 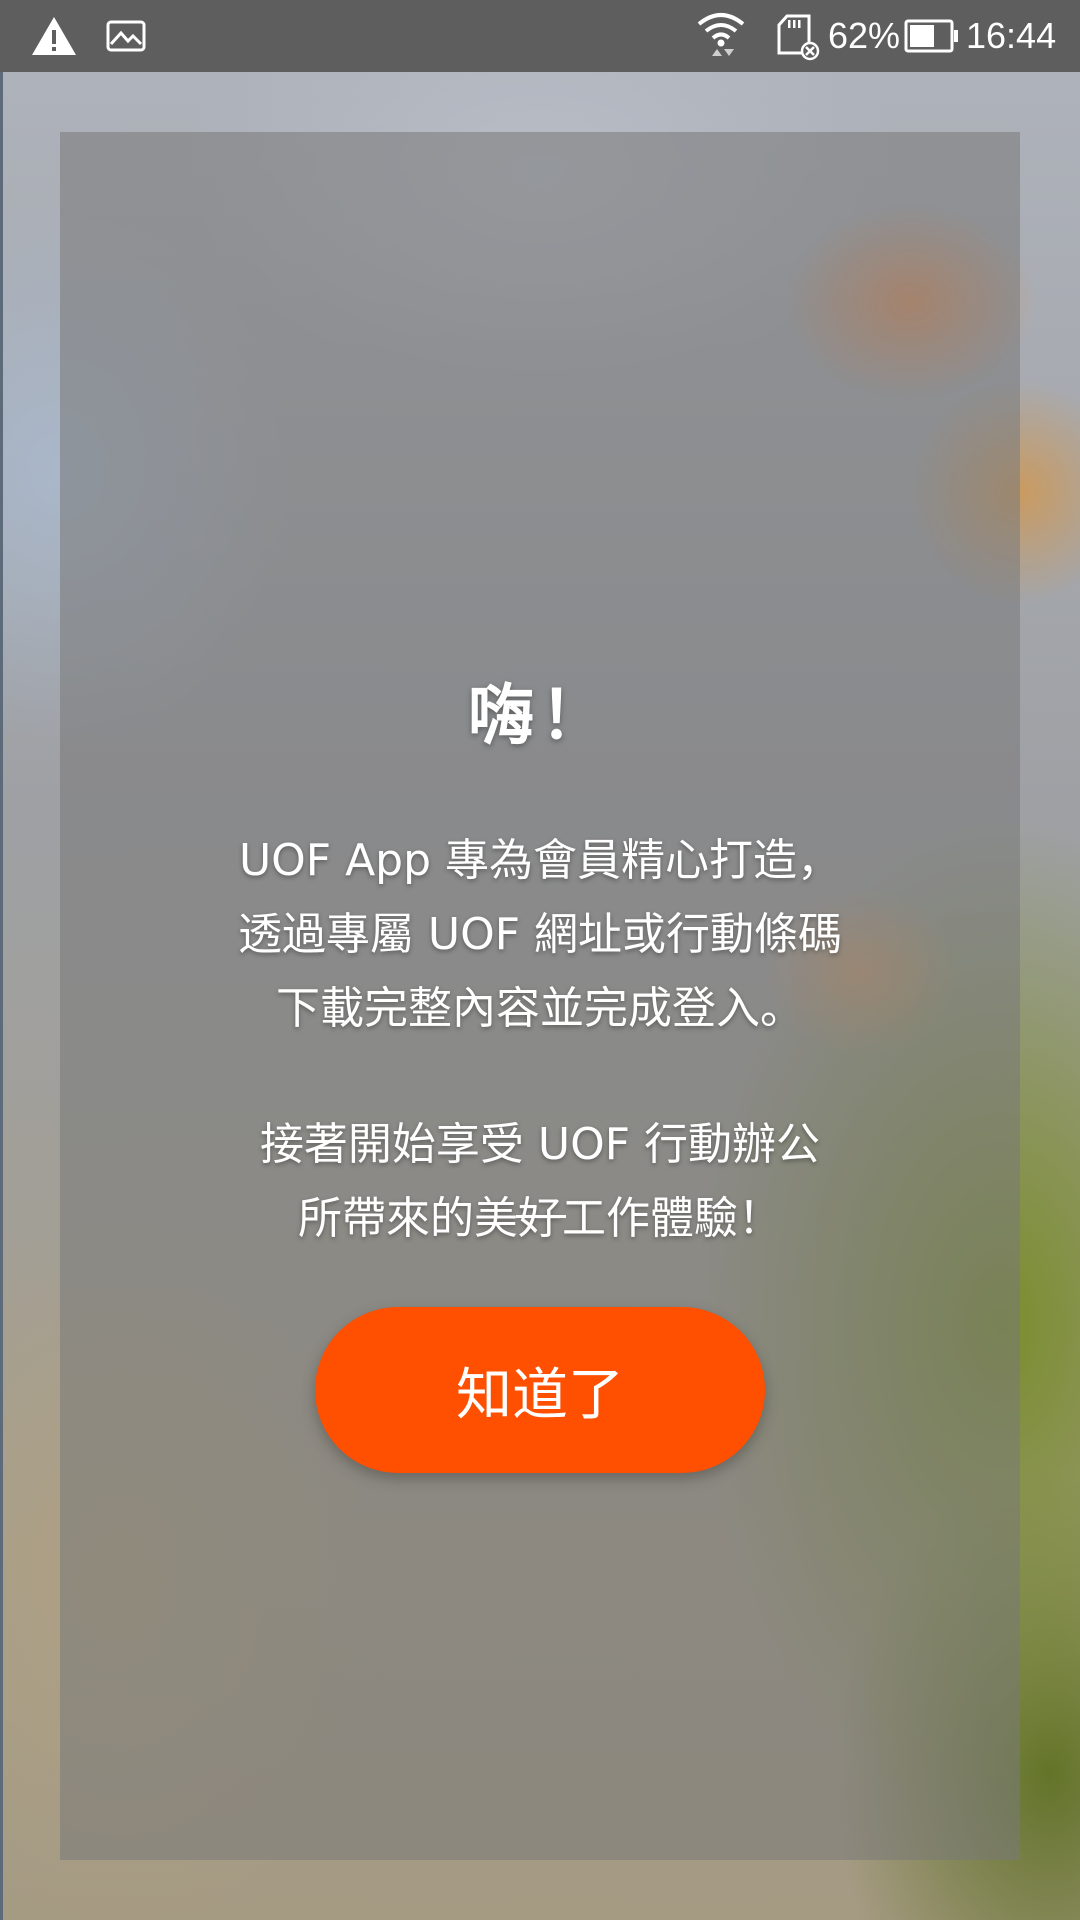 What do you see at coordinates (540, 1390) in the screenshot?
I see `got-it-button: 知道了` at bounding box center [540, 1390].